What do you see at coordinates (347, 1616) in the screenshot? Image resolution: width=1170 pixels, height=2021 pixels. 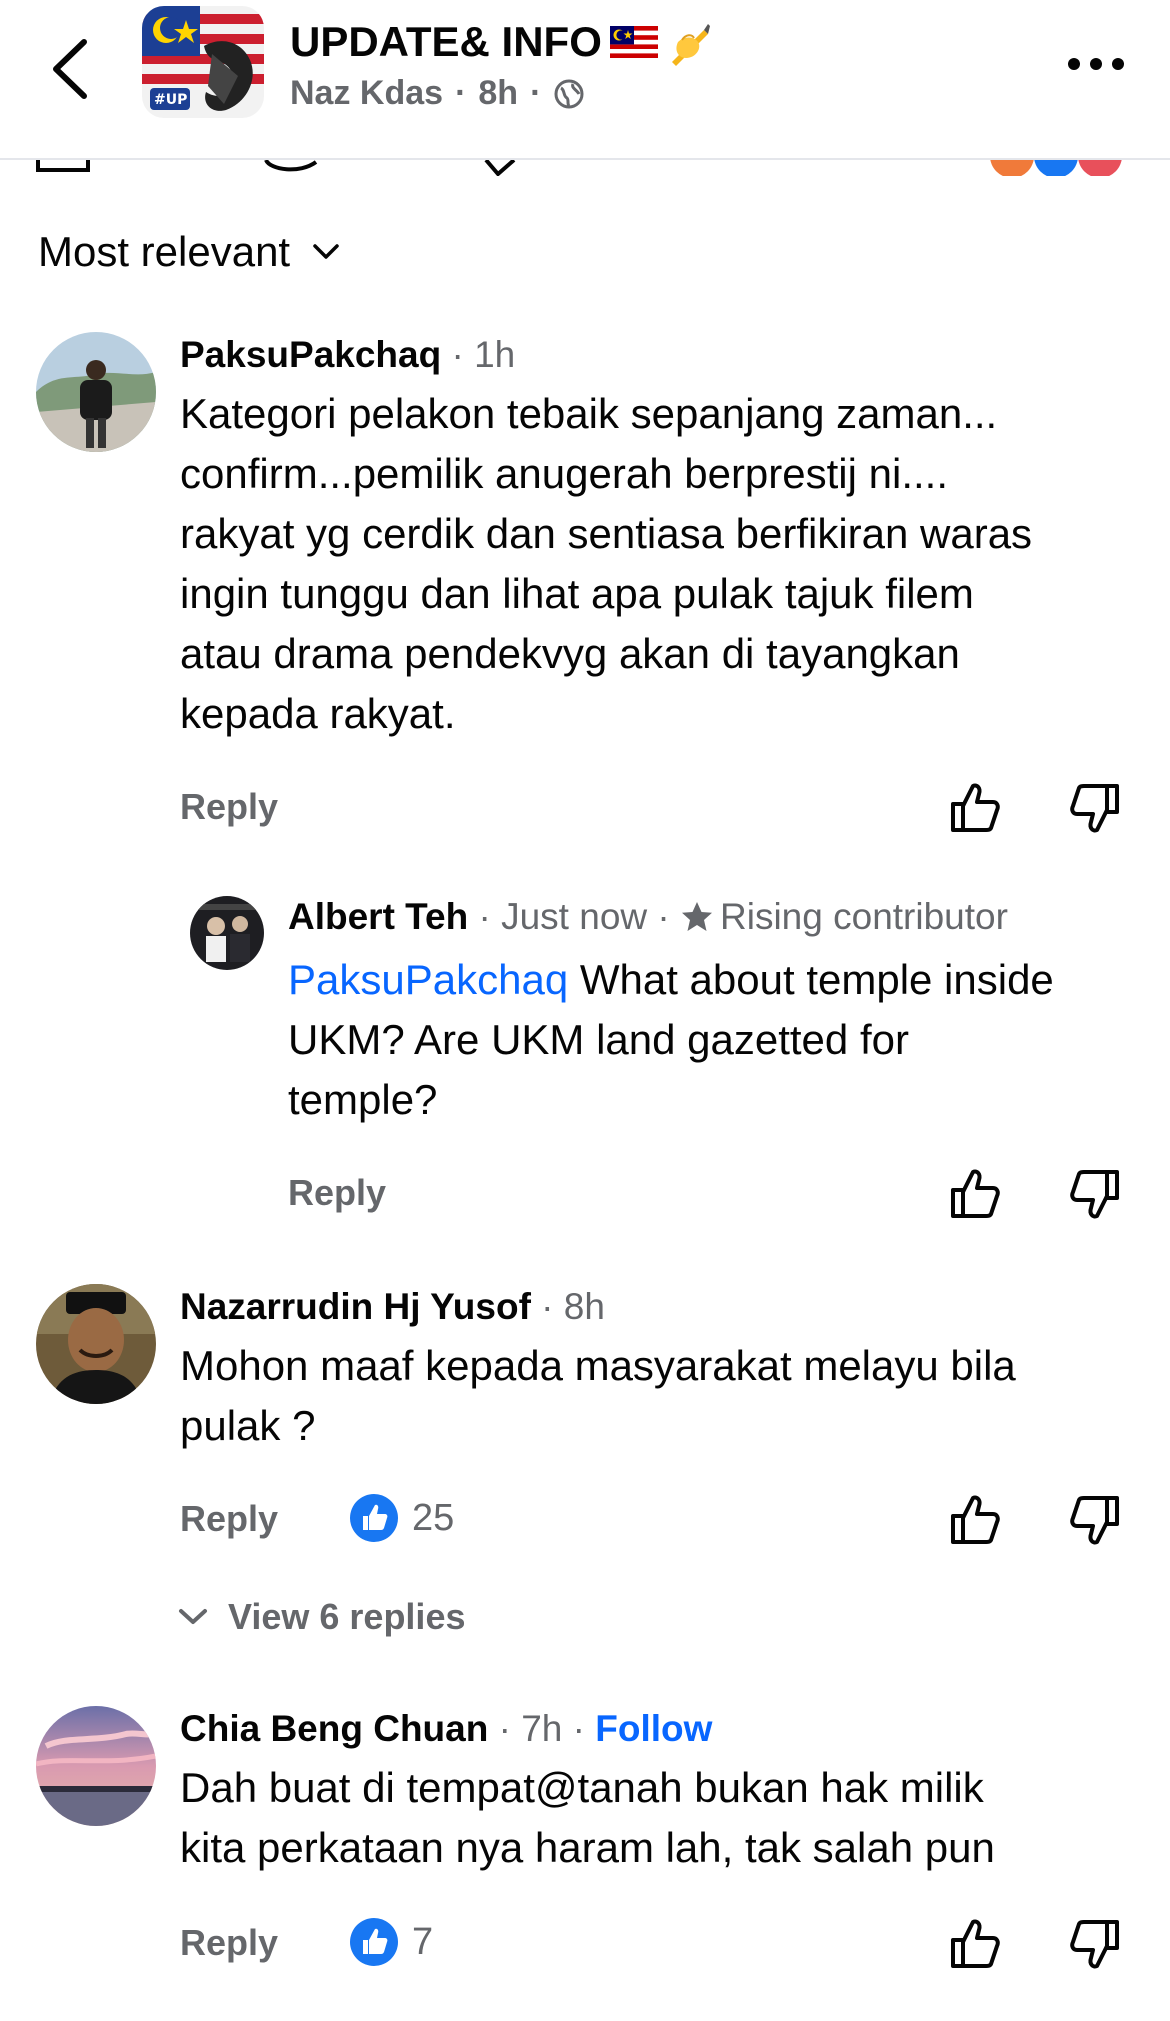 I see `view-replies-label: View 6 replies` at bounding box center [347, 1616].